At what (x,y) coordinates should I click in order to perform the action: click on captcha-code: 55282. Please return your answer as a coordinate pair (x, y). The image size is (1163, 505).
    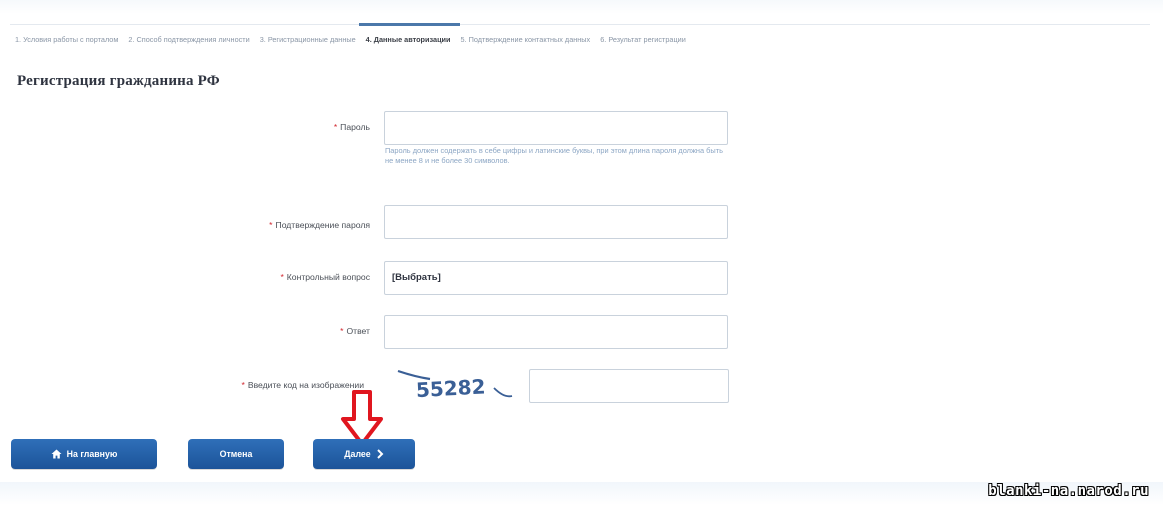
    Looking at the image, I should click on (450, 388).